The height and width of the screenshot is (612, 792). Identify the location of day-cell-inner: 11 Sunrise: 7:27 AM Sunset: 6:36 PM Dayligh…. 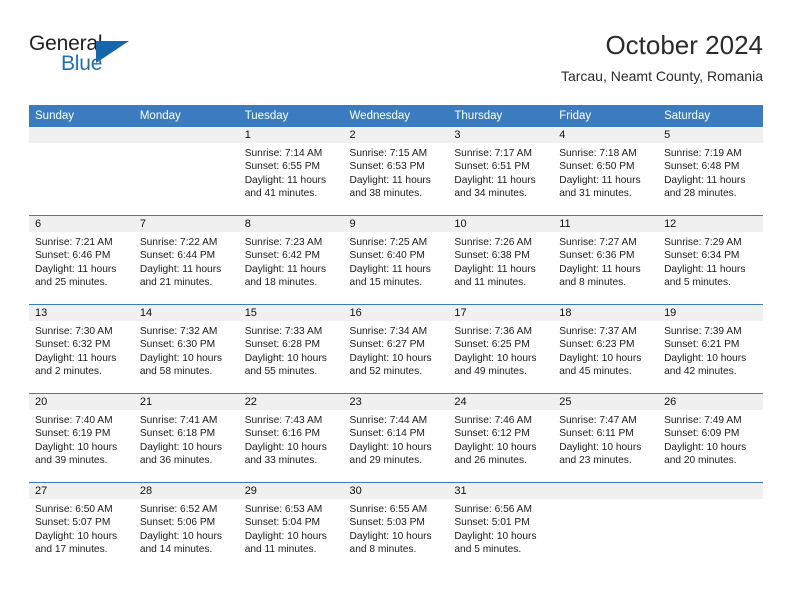
(606, 260).